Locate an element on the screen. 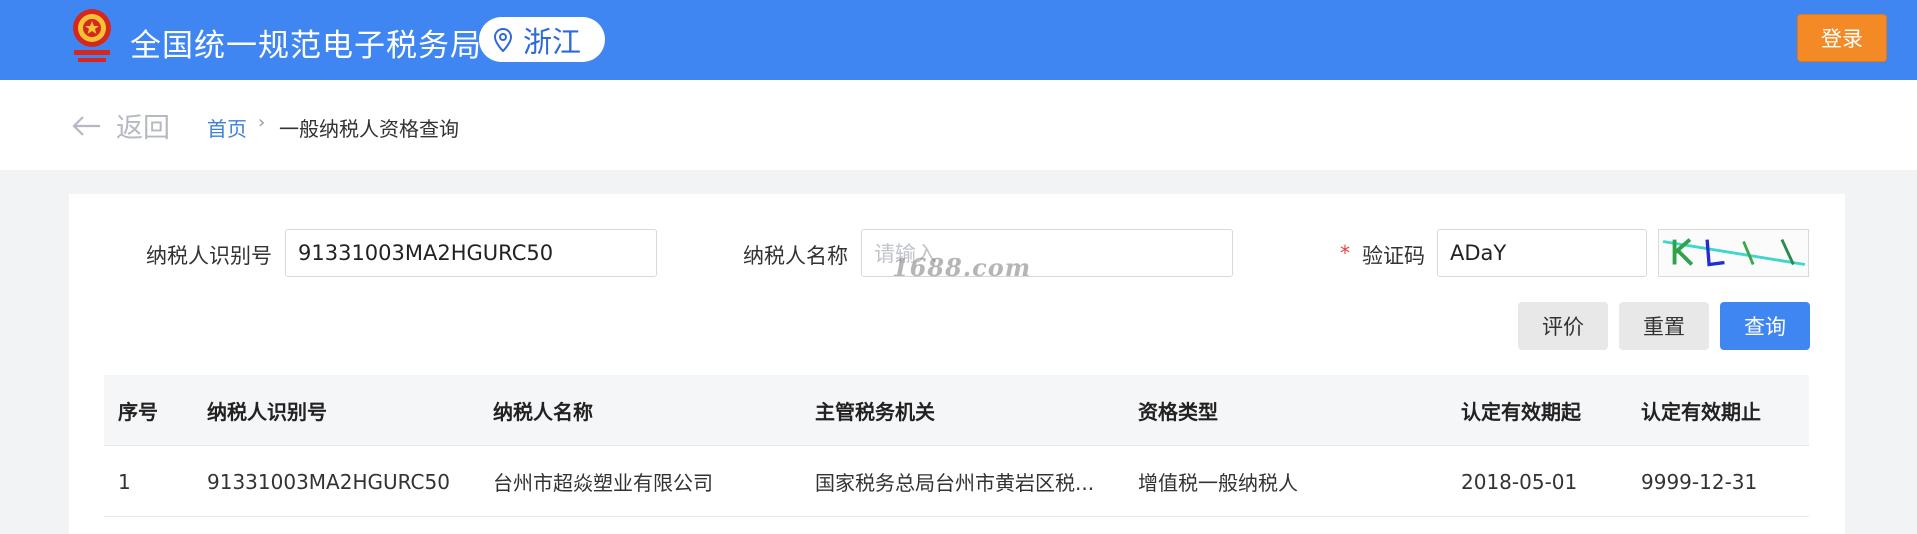  cell-valid-to: 9999-12-31 is located at coordinates (1699, 481).